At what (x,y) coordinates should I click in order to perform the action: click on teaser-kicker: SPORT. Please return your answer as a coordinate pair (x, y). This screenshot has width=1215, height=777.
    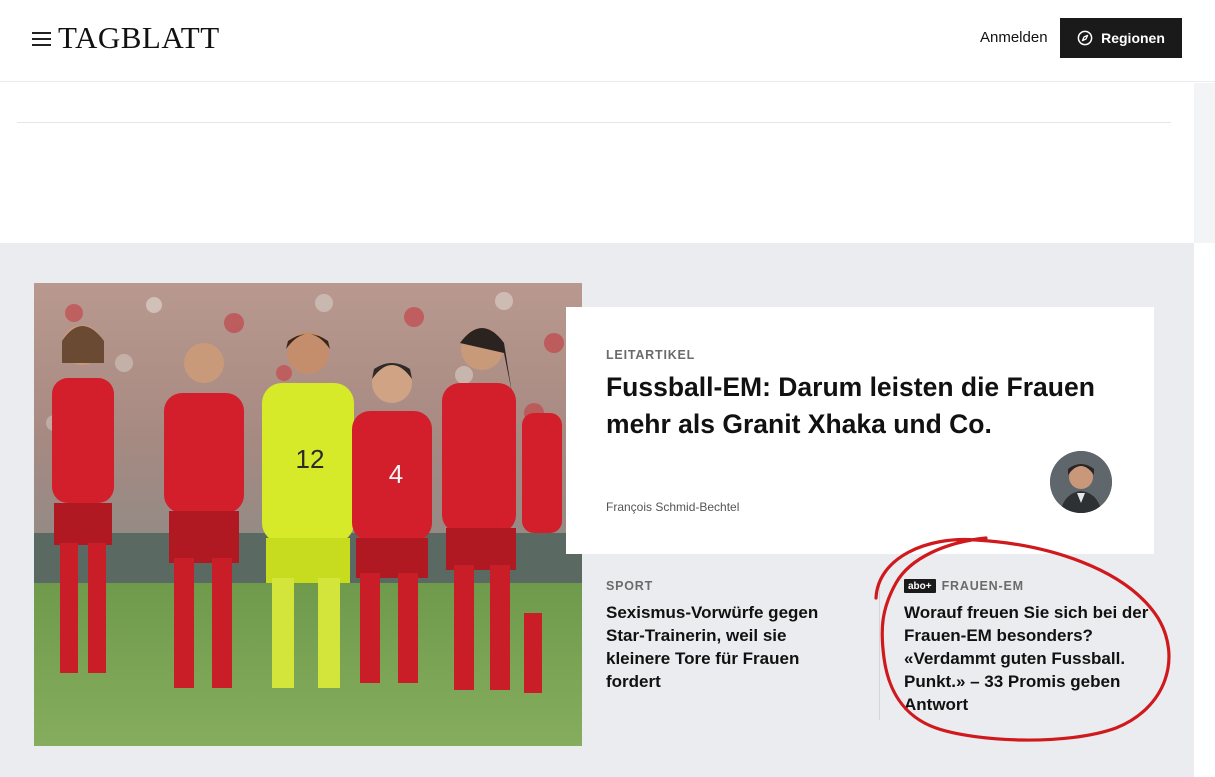
    Looking at the image, I should click on (630, 586).